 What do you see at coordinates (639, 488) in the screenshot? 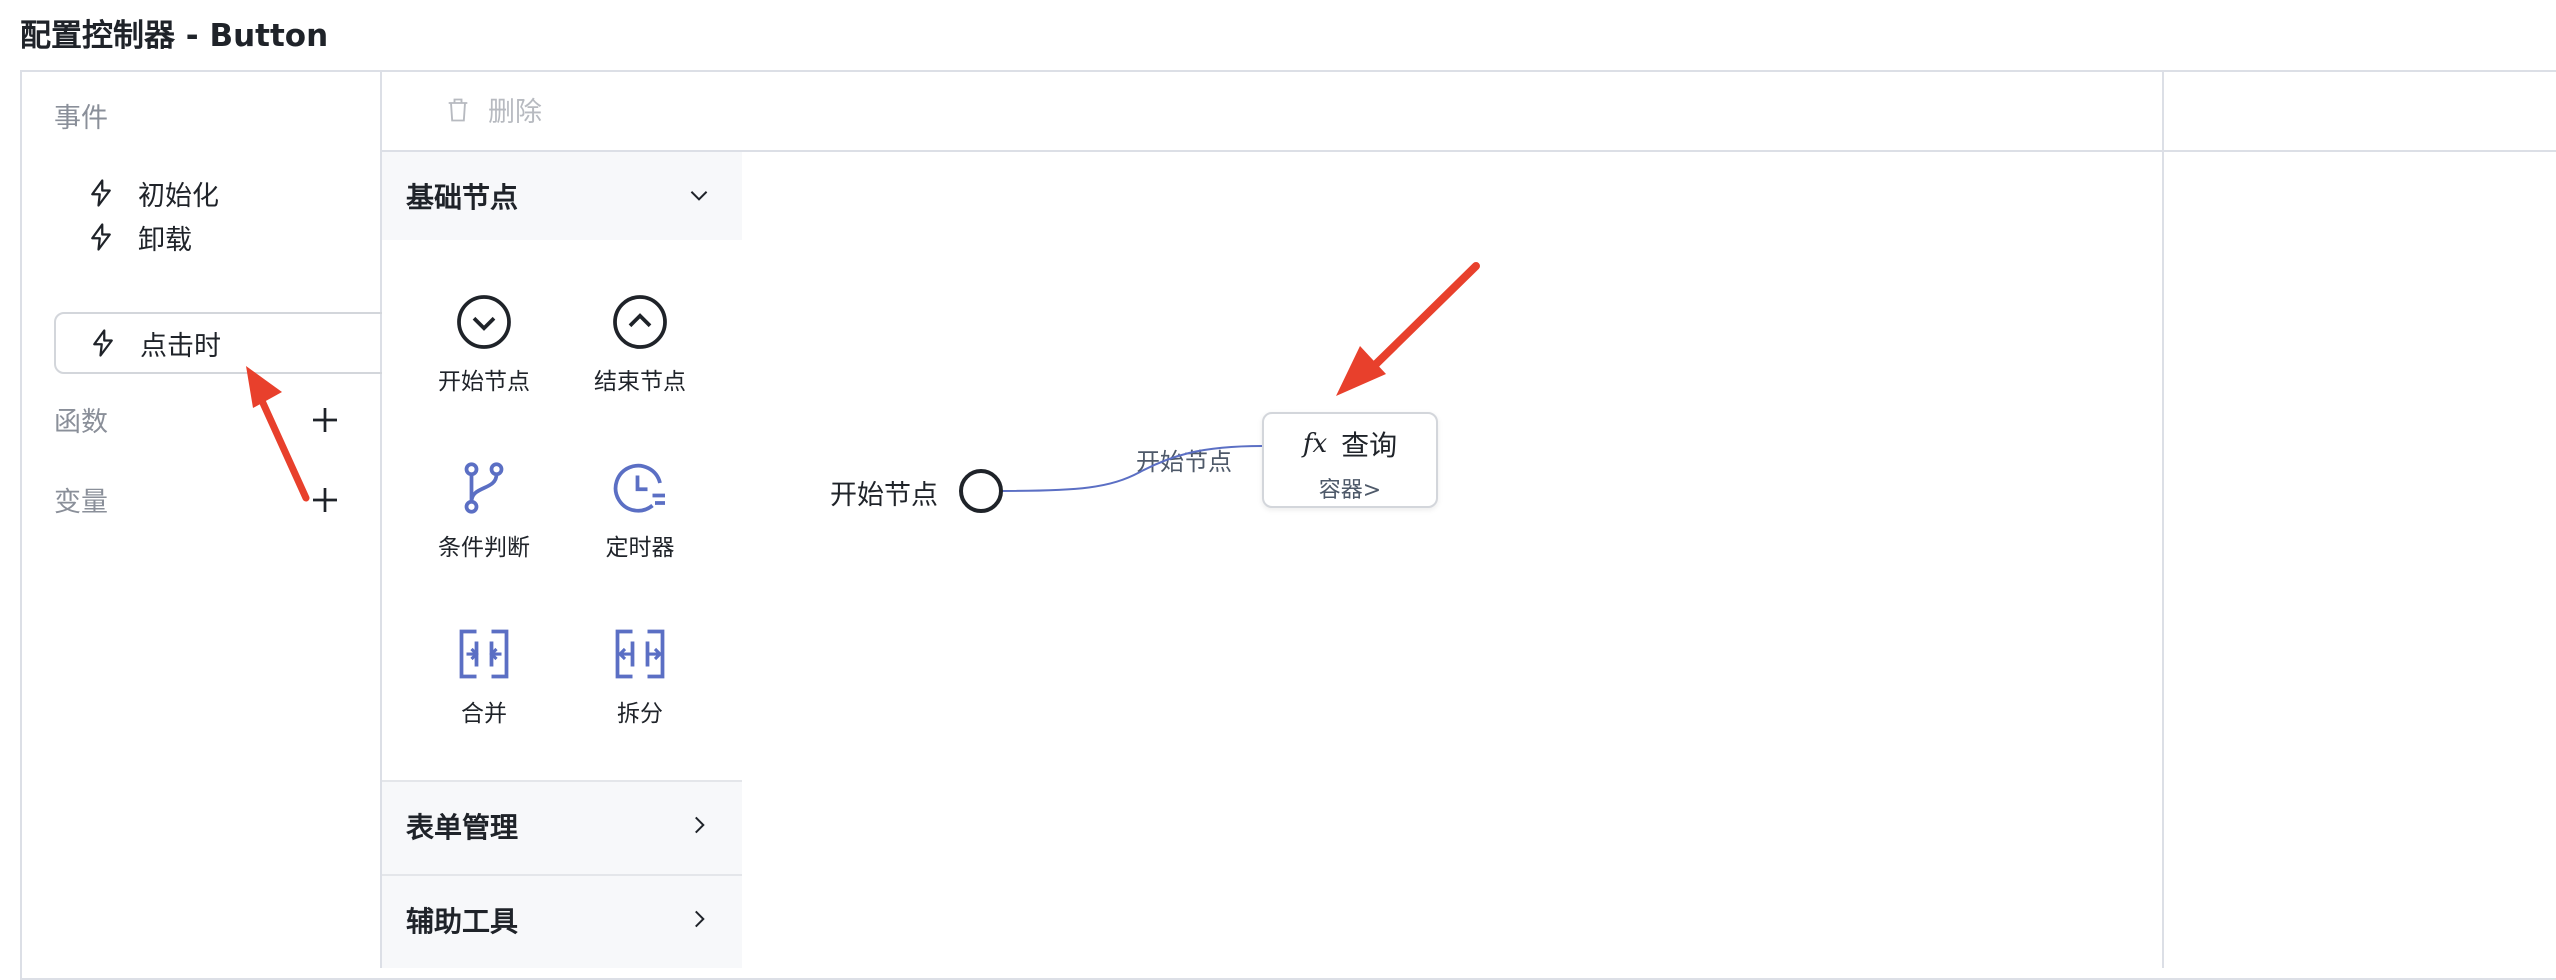
I see `clock-icon` at bounding box center [639, 488].